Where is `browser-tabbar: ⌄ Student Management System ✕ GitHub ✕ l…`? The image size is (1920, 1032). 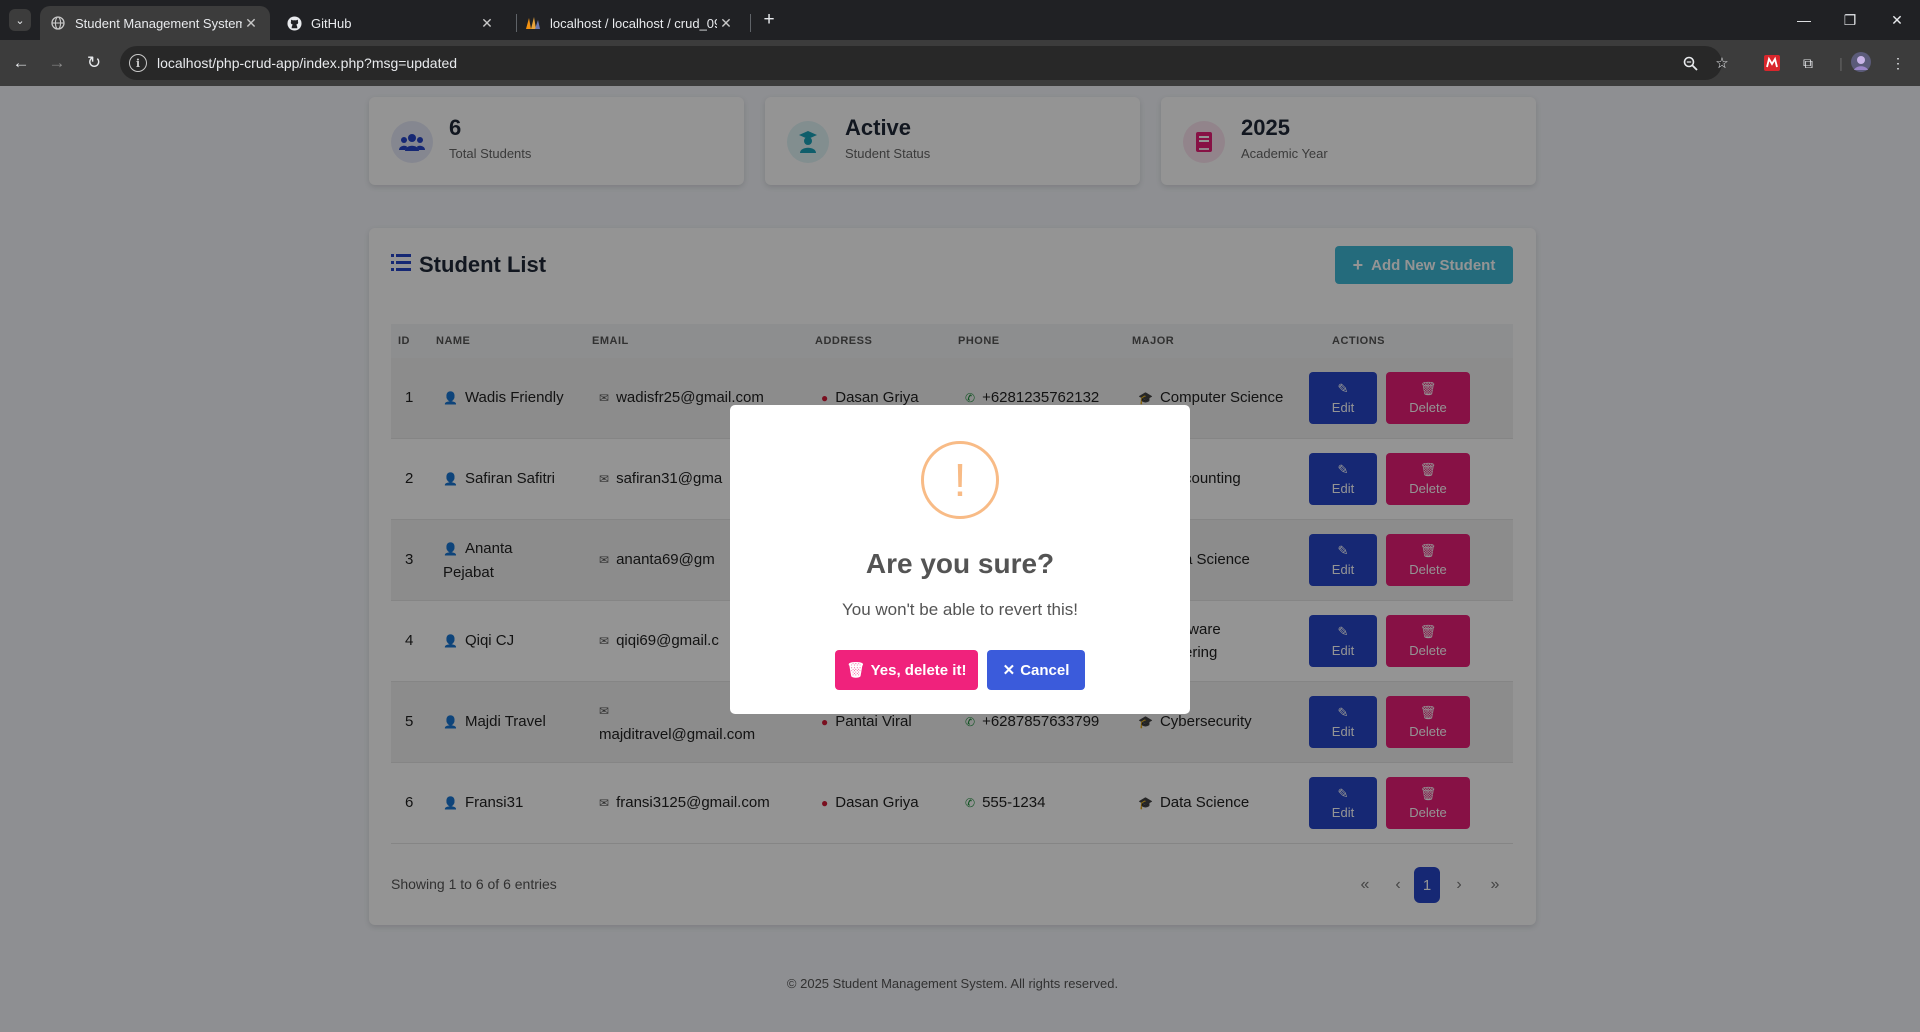
browser-tabbar: ⌄ Student Management System ✕ GitHub ✕ l… is located at coordinates (960, 20).